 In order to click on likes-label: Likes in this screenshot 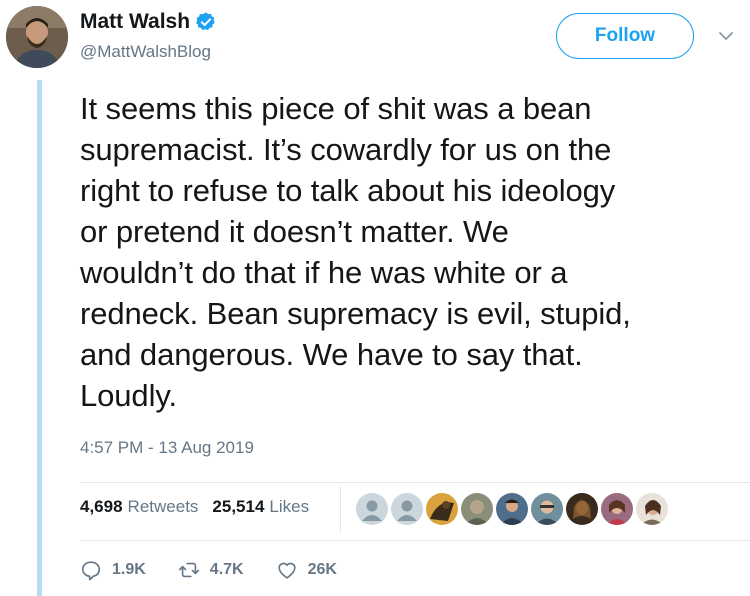, I will do `click(289, 507)`.